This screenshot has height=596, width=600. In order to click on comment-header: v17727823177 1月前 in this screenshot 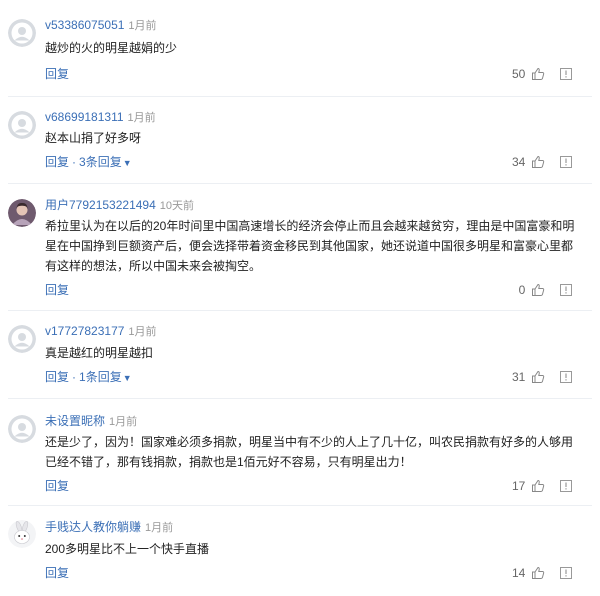, I will do `click(101, 331)`.